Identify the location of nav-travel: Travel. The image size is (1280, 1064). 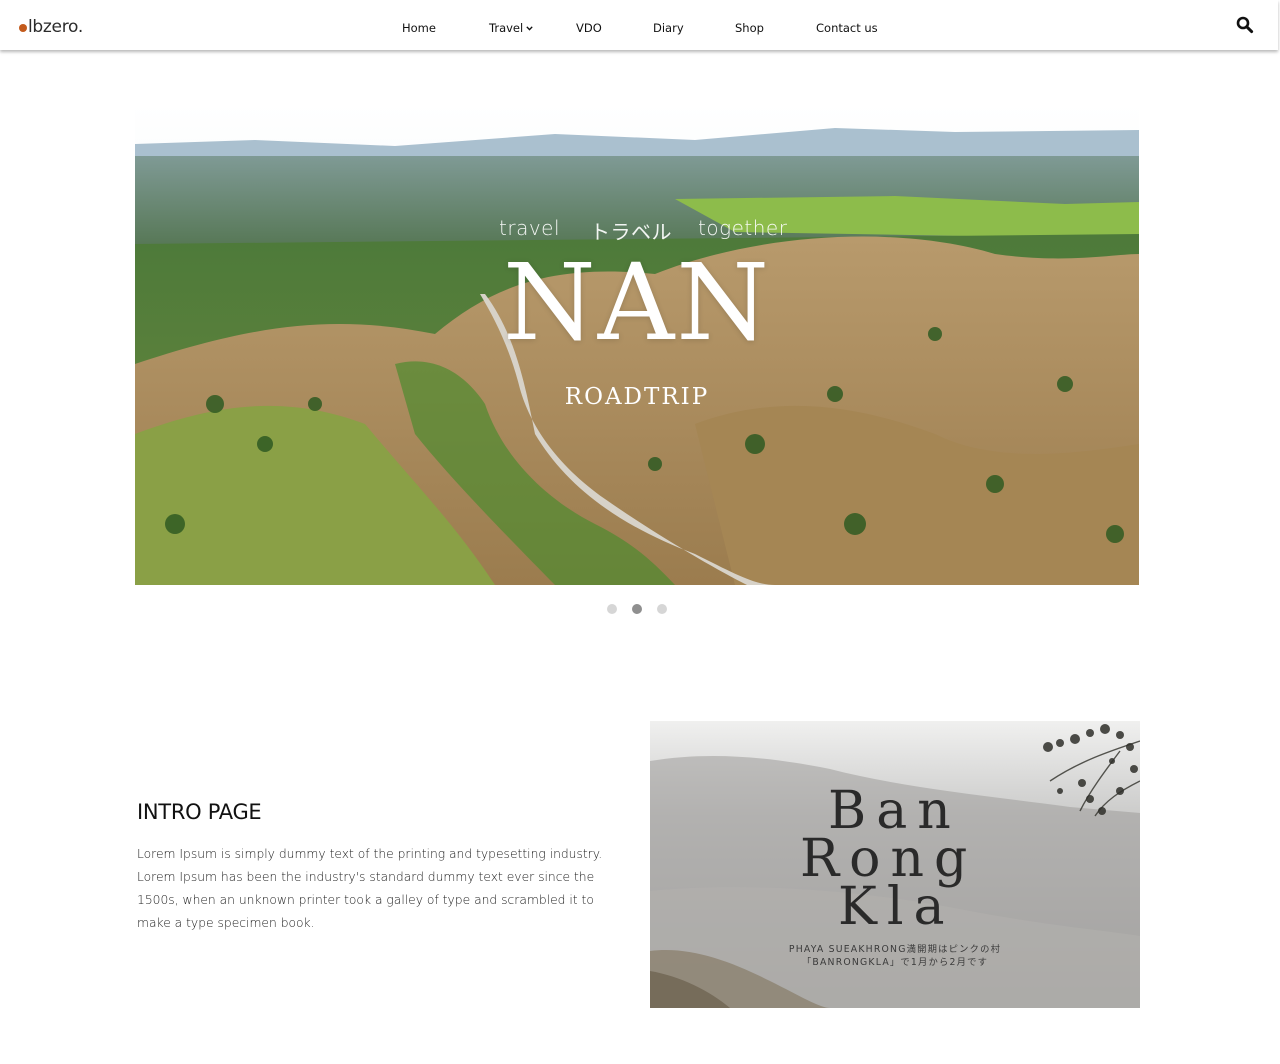
(511, 28).